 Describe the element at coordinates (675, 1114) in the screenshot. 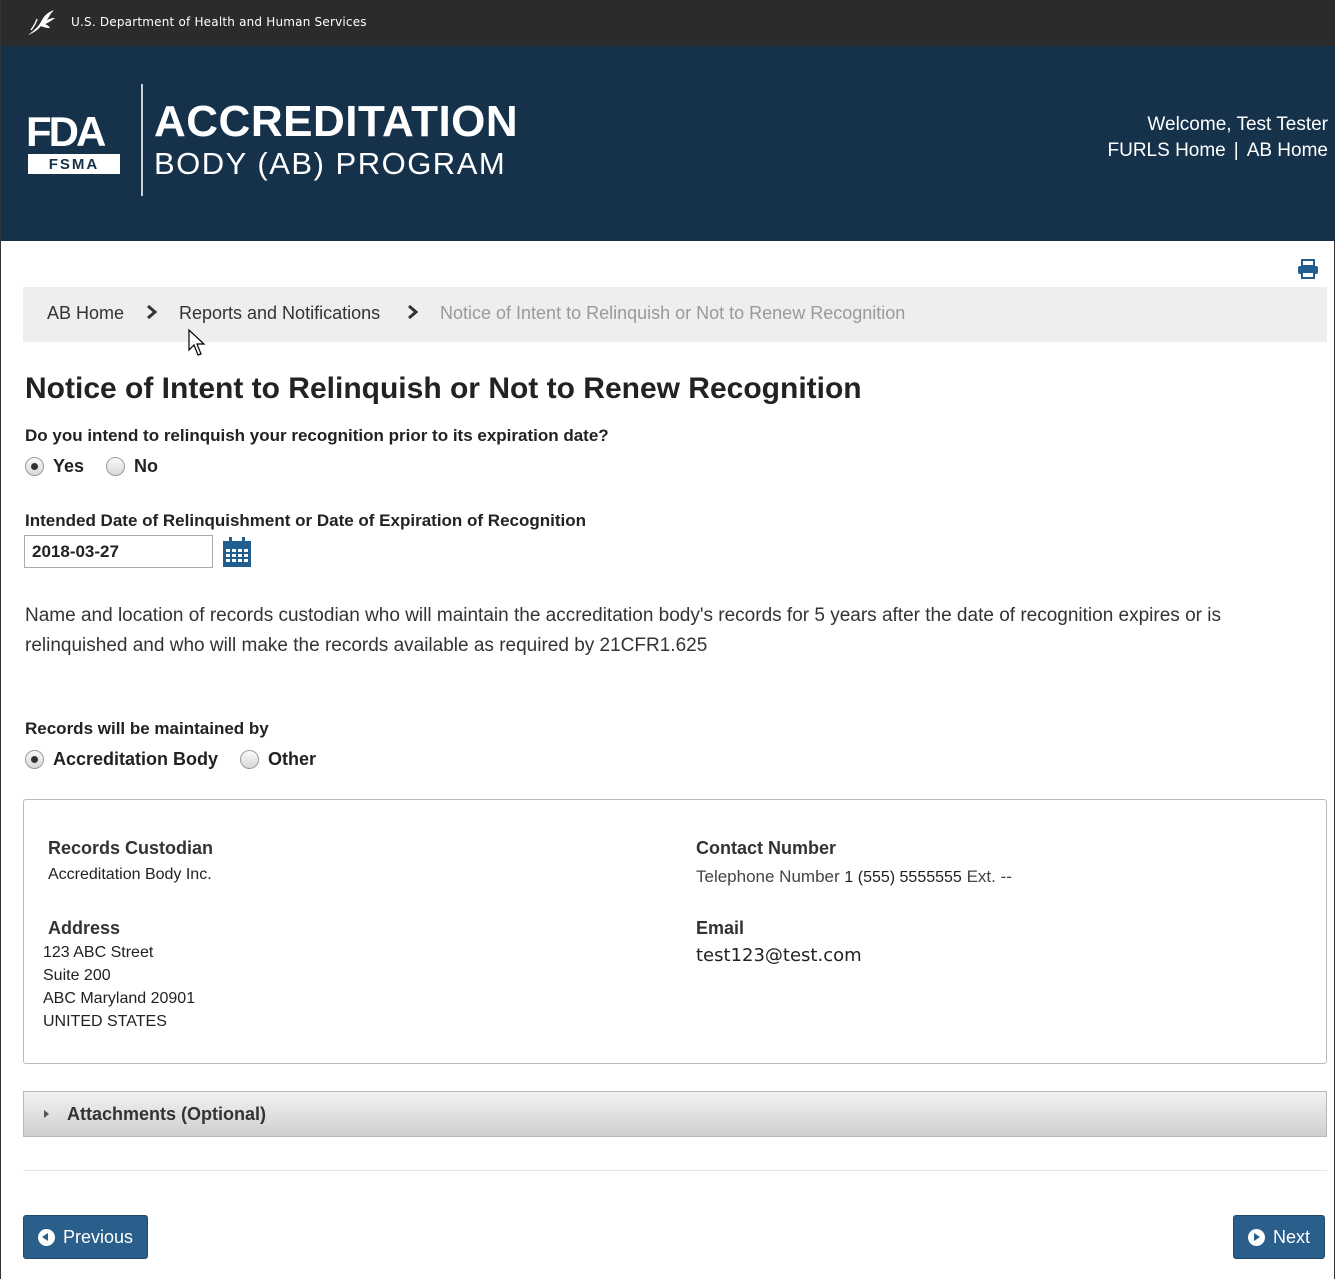

I see `attachments-accordion: Attachments (Optional)` at that location.